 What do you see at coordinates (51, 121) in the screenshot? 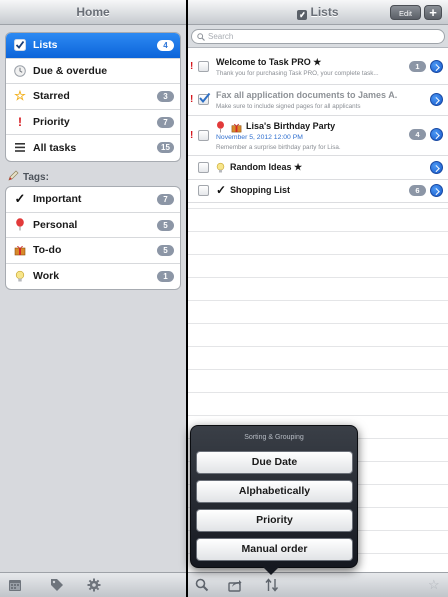
I see `sidebar-item-label: Priority` at bounding box center [51, 121].